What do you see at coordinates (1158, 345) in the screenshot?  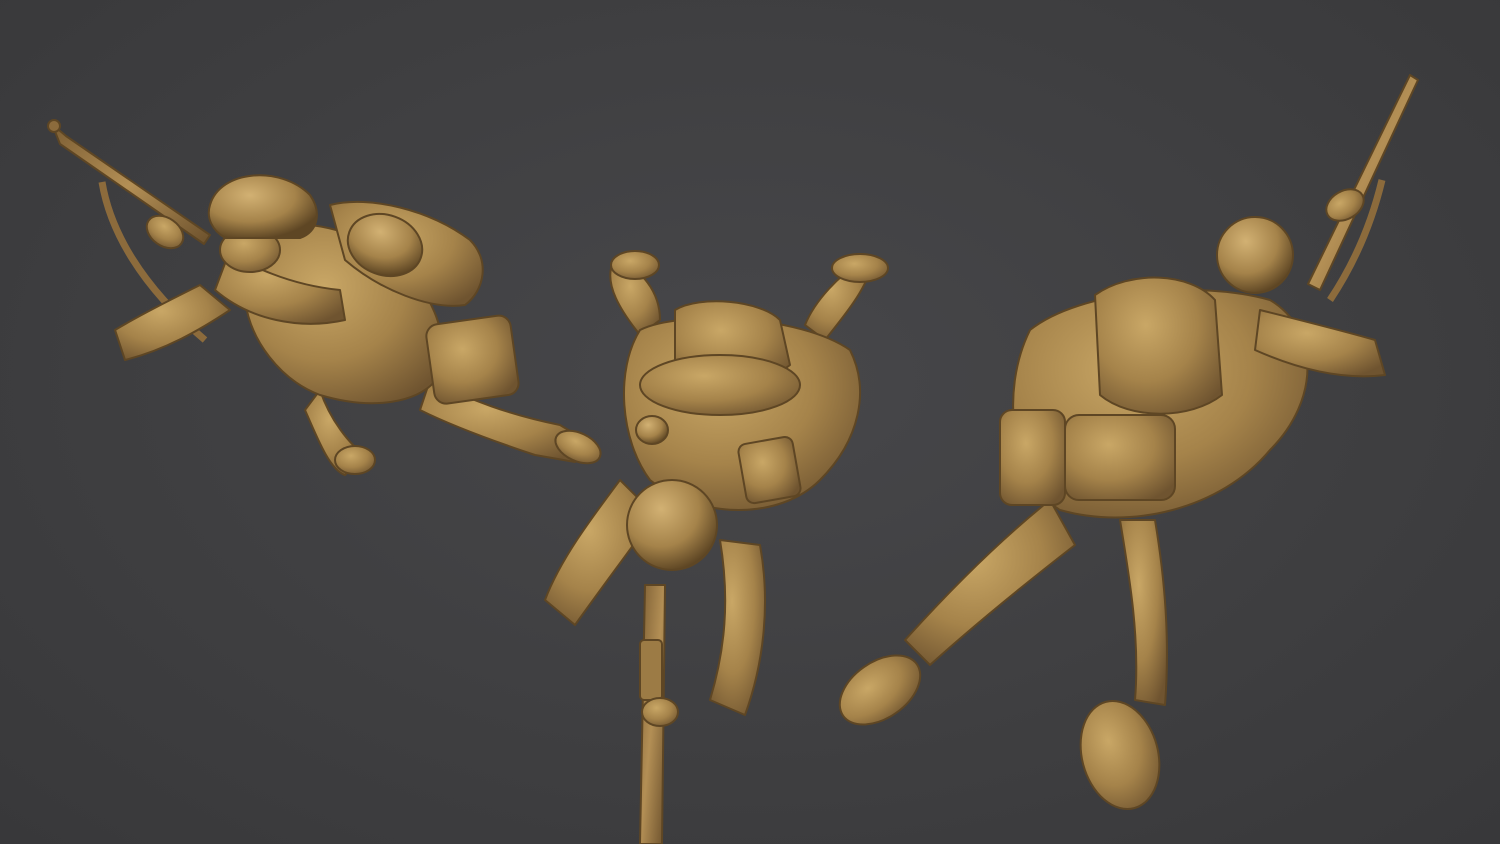 I see `right-backpack` at bounding box center [1158, 345].